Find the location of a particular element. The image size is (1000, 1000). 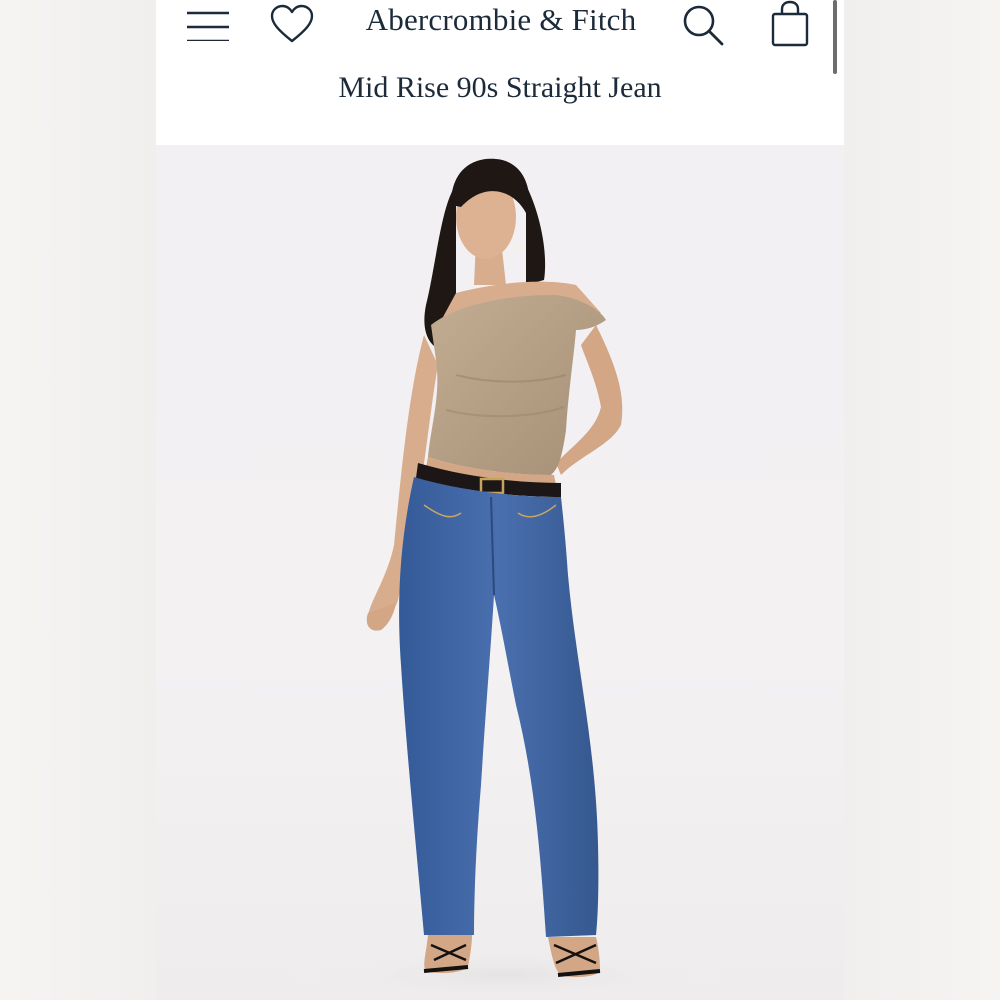

search-button is located at coordinates (703, 25).